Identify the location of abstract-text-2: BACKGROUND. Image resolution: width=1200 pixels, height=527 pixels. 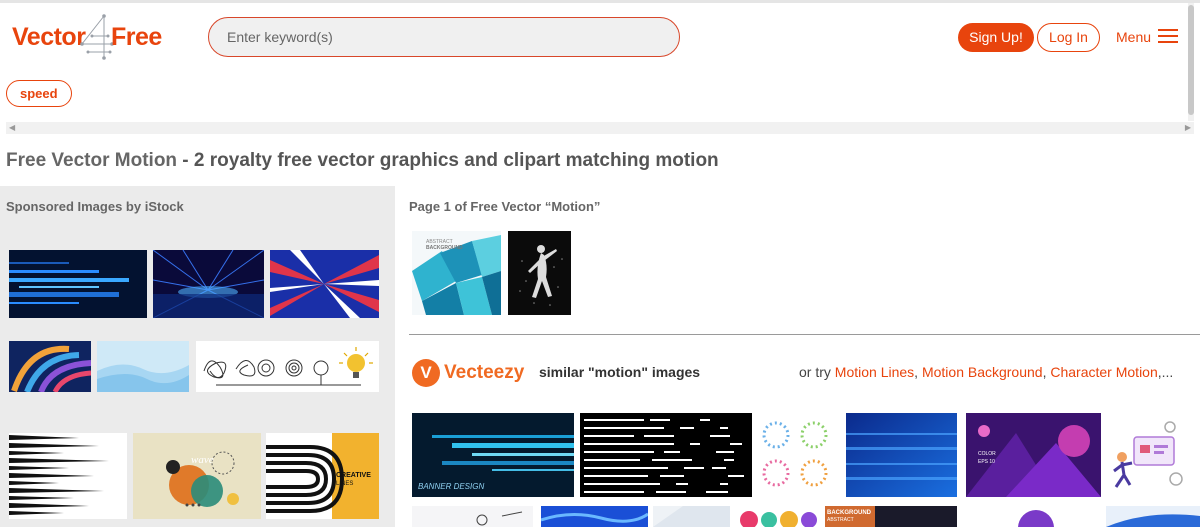
(444, 248).